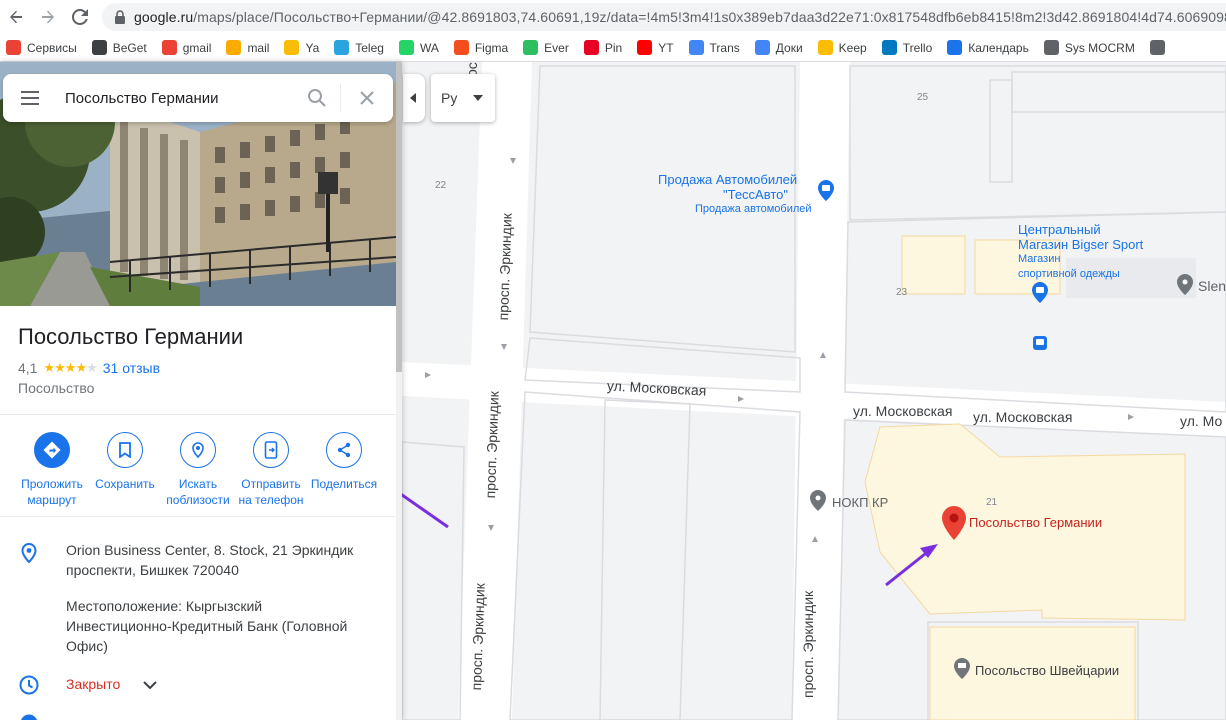 Image resolution: width=1226 pixels, height=720 pixels. I want to click on hamburger-menu-icon, so click(30, 98).